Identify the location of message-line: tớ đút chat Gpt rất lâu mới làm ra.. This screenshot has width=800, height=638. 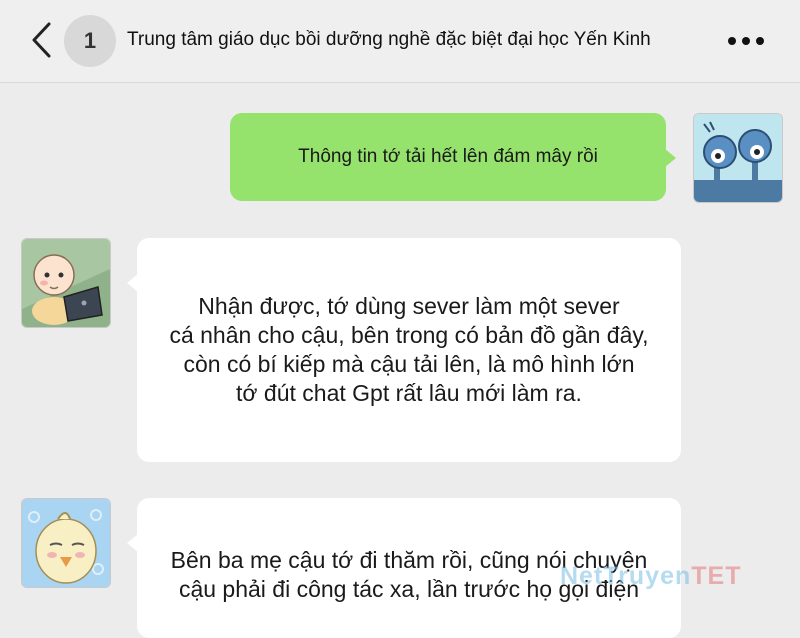
(409, 393).